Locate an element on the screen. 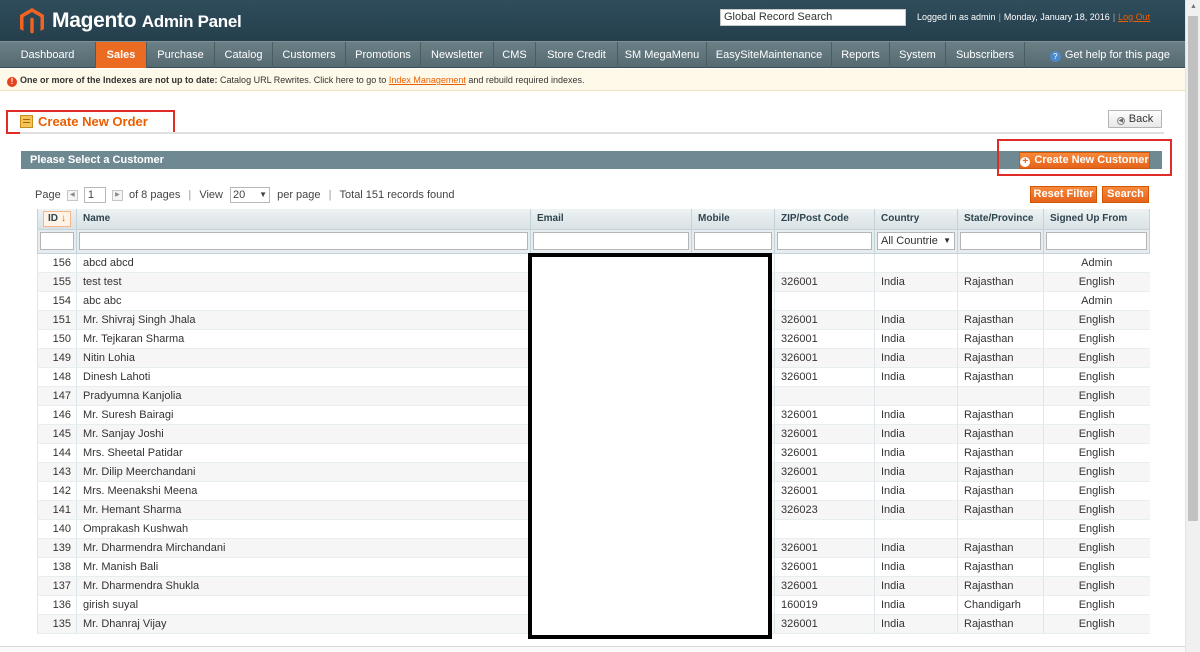 The image size is (1200, 652). view-label: View is located at coordinates (211, 195).